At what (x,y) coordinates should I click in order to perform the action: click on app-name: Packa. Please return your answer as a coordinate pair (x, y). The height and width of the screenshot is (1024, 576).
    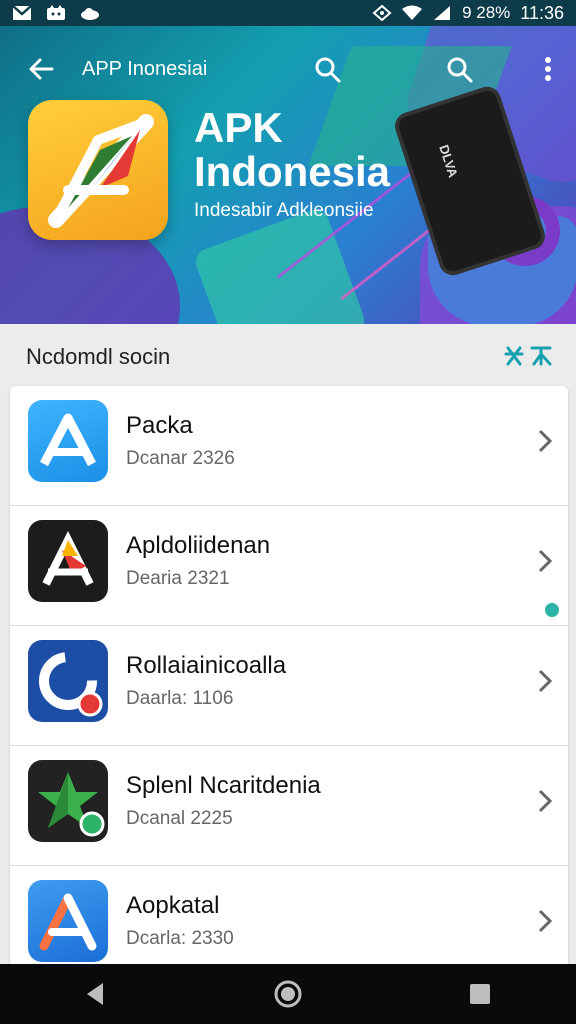
    Looking at the image, I should click on (159, 425).